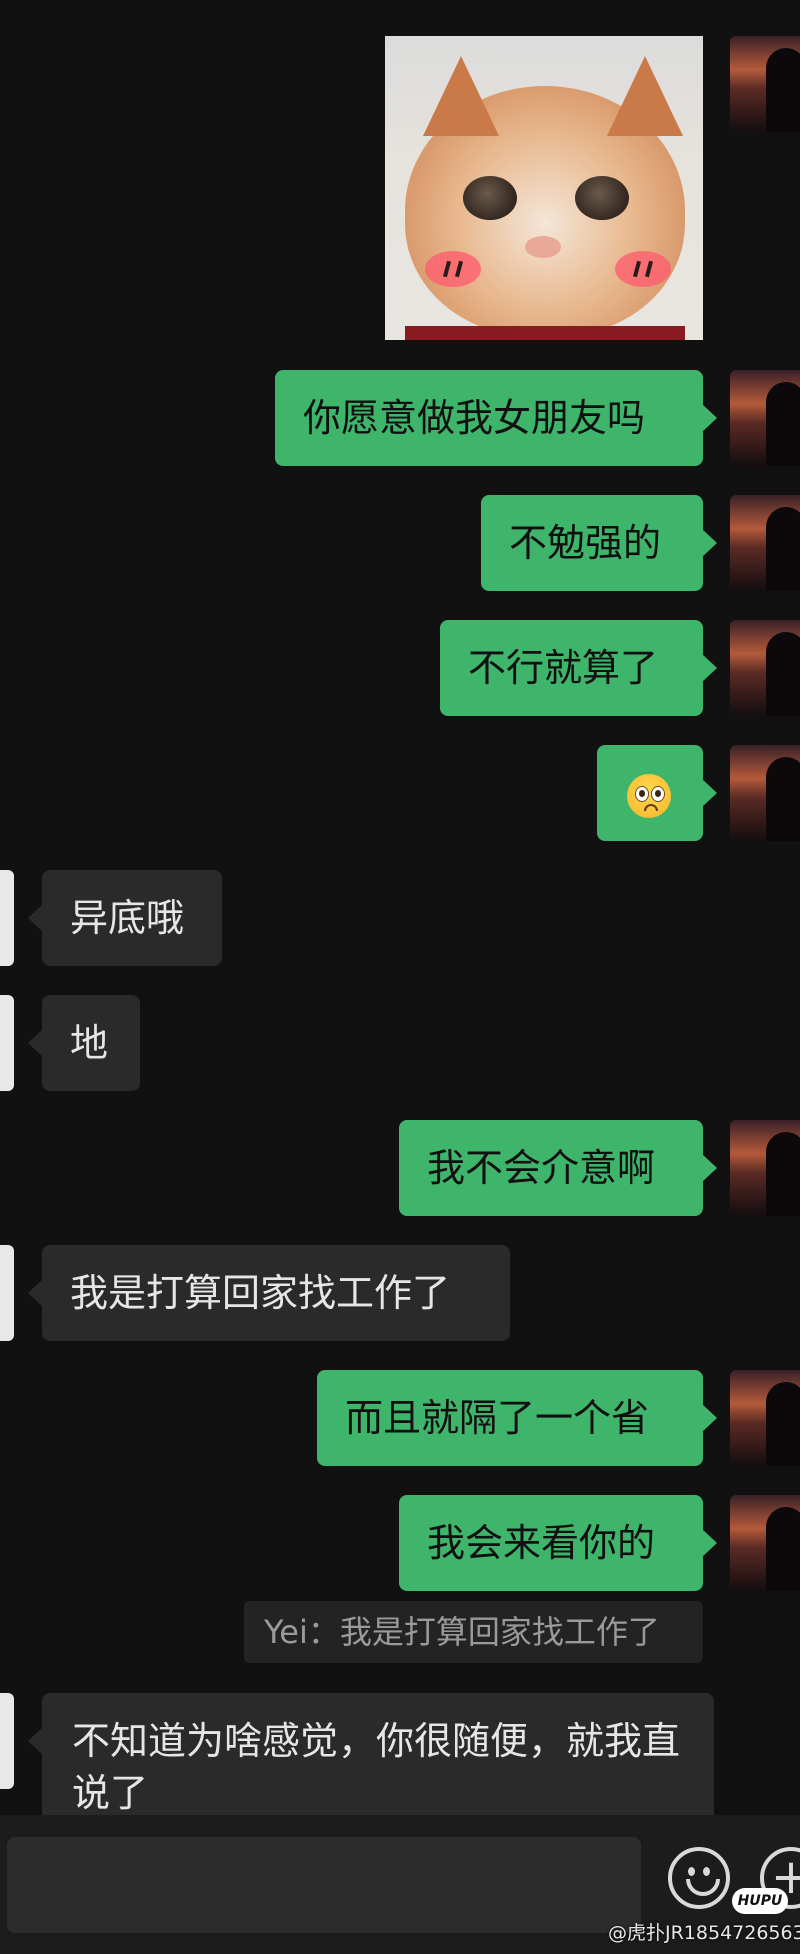 Image resolution: width=800 pixels, height=1954 pixels. I want to click on watermark: @虎扑JR1854726563, so click(704, 1933).